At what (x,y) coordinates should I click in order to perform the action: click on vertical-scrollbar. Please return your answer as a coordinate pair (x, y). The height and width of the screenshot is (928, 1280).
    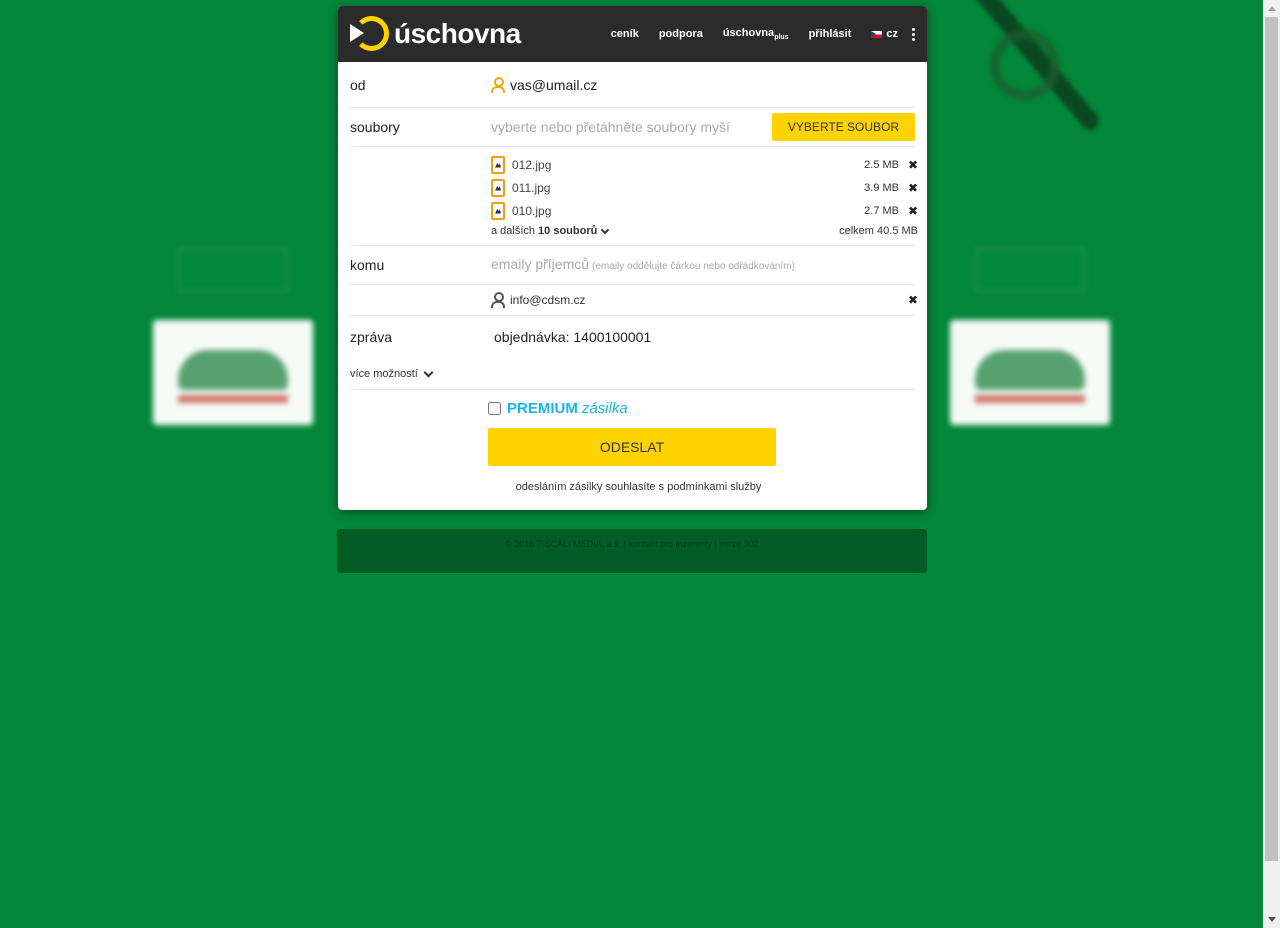
    Looking at the image, I should click on (1271, 464).